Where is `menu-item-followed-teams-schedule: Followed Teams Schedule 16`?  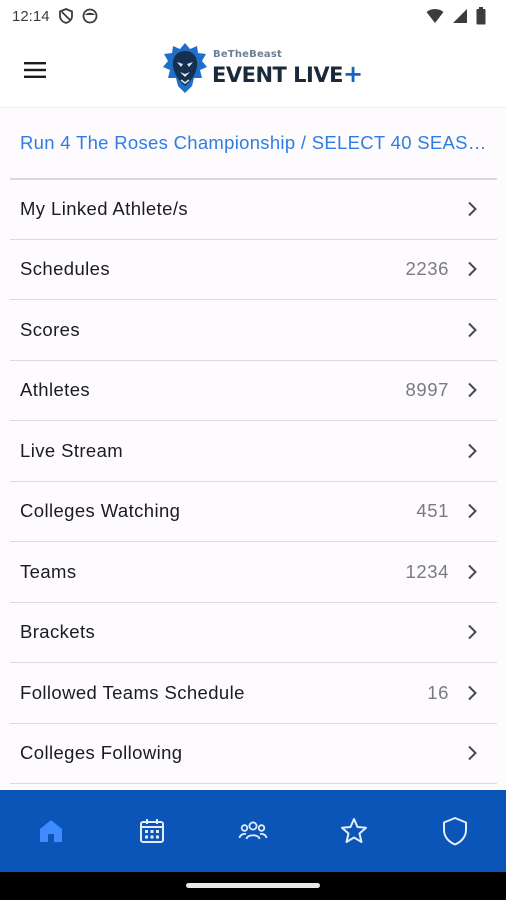 menu-item-followed-teams-schedule: Followed Teams Schedule 16 is located at coordinates (253, 693).